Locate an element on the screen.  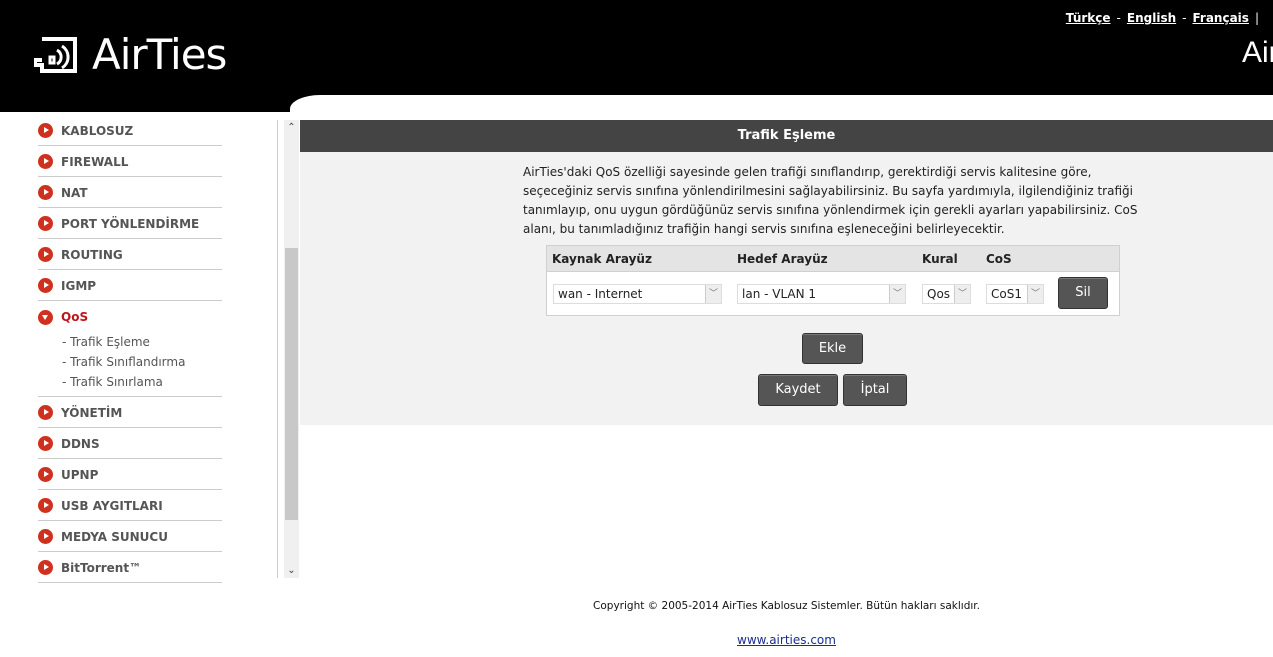
header-curve is located at coordinates (781, 105).